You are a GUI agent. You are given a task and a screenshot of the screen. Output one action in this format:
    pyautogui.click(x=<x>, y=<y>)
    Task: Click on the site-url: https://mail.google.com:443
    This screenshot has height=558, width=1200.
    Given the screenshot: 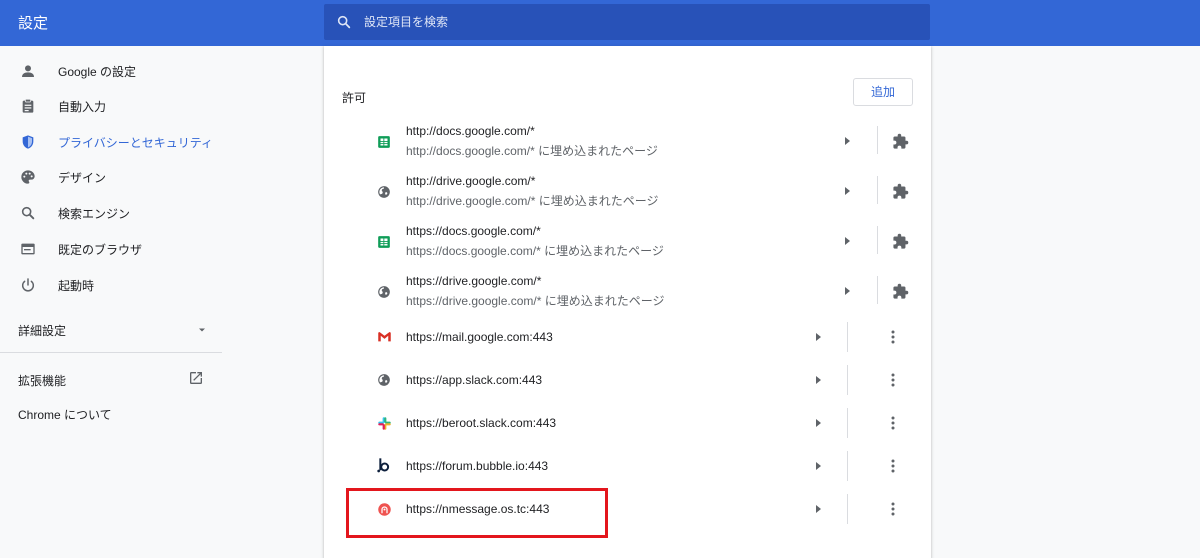 What is the action you would take?
    pyautogui.click(x=479, y=337)
    